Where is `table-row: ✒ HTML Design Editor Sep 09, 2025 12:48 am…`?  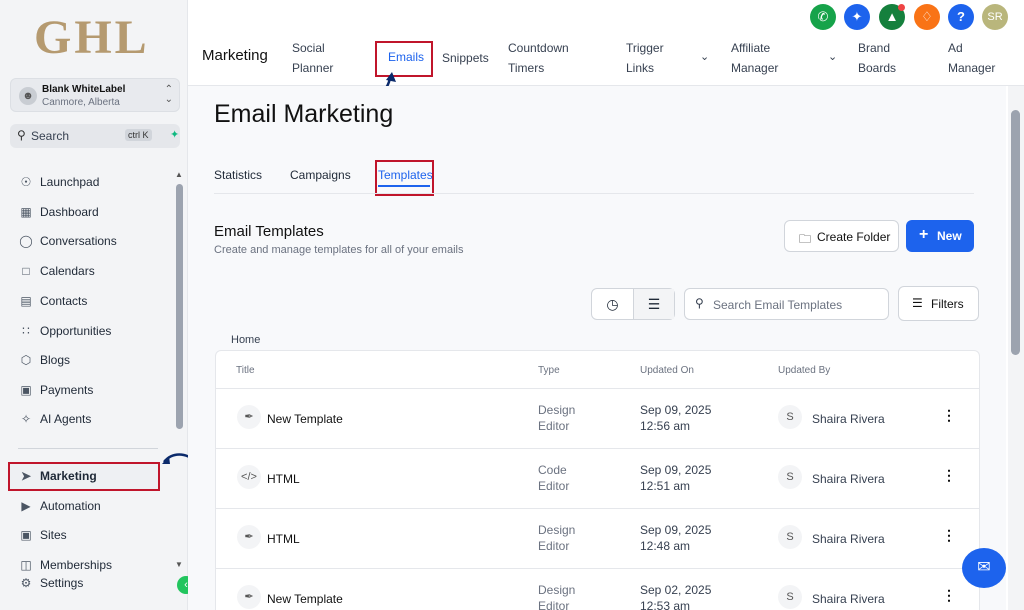 table-row: ✒ HTML Design Editor Sep 09, 2025 12:48 am… is located at coordinates (597, 538).